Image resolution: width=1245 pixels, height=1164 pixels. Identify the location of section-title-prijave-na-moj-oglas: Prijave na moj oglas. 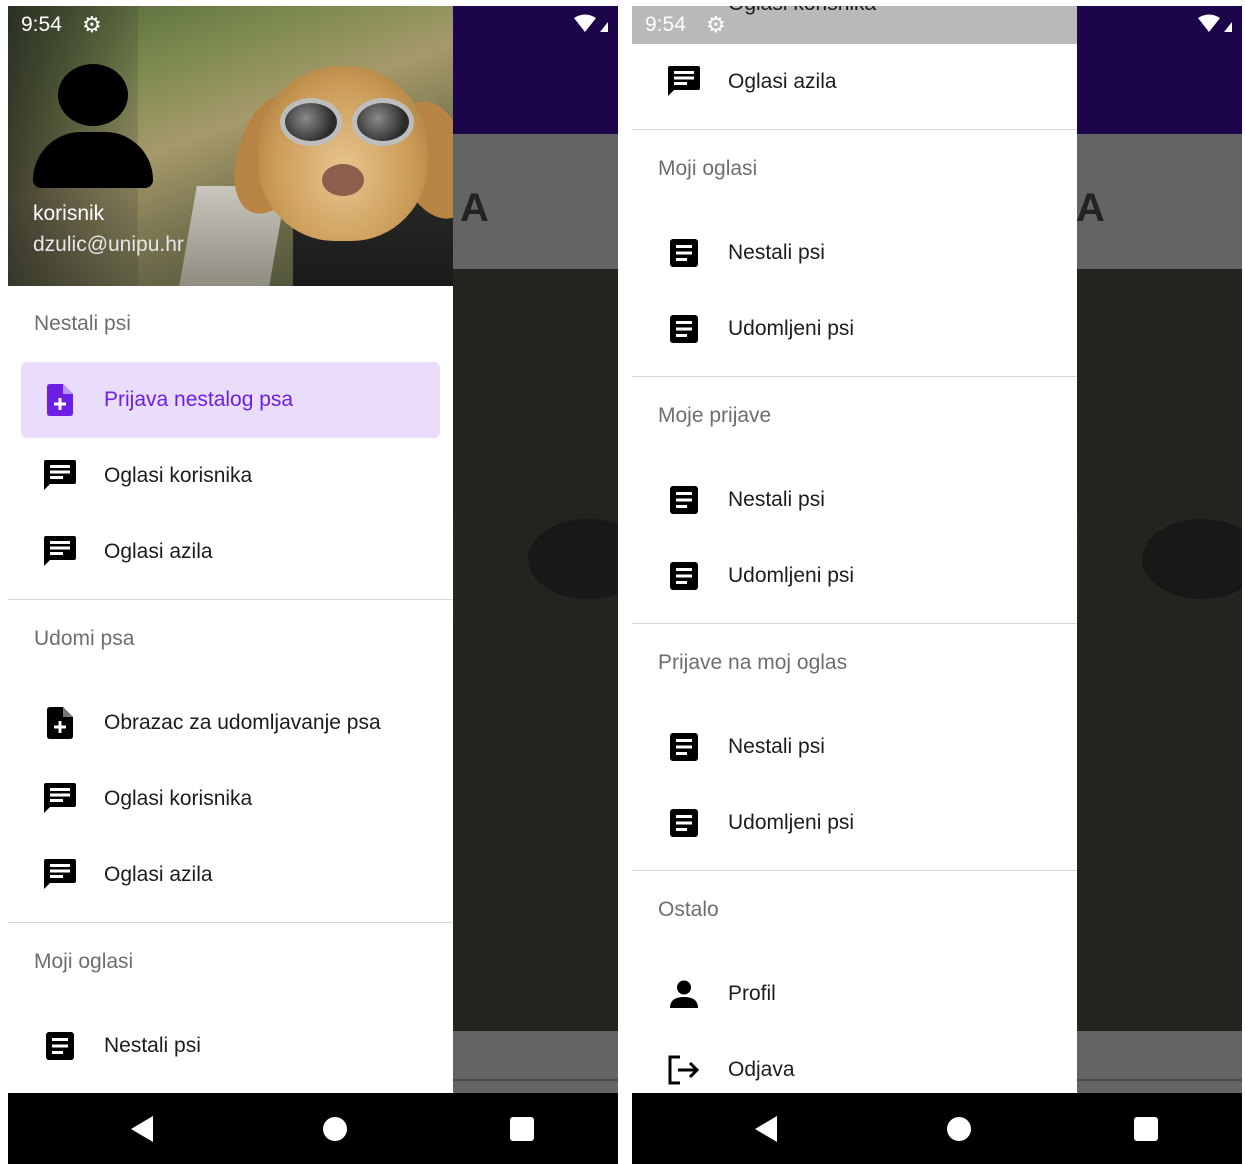
(753, 662).